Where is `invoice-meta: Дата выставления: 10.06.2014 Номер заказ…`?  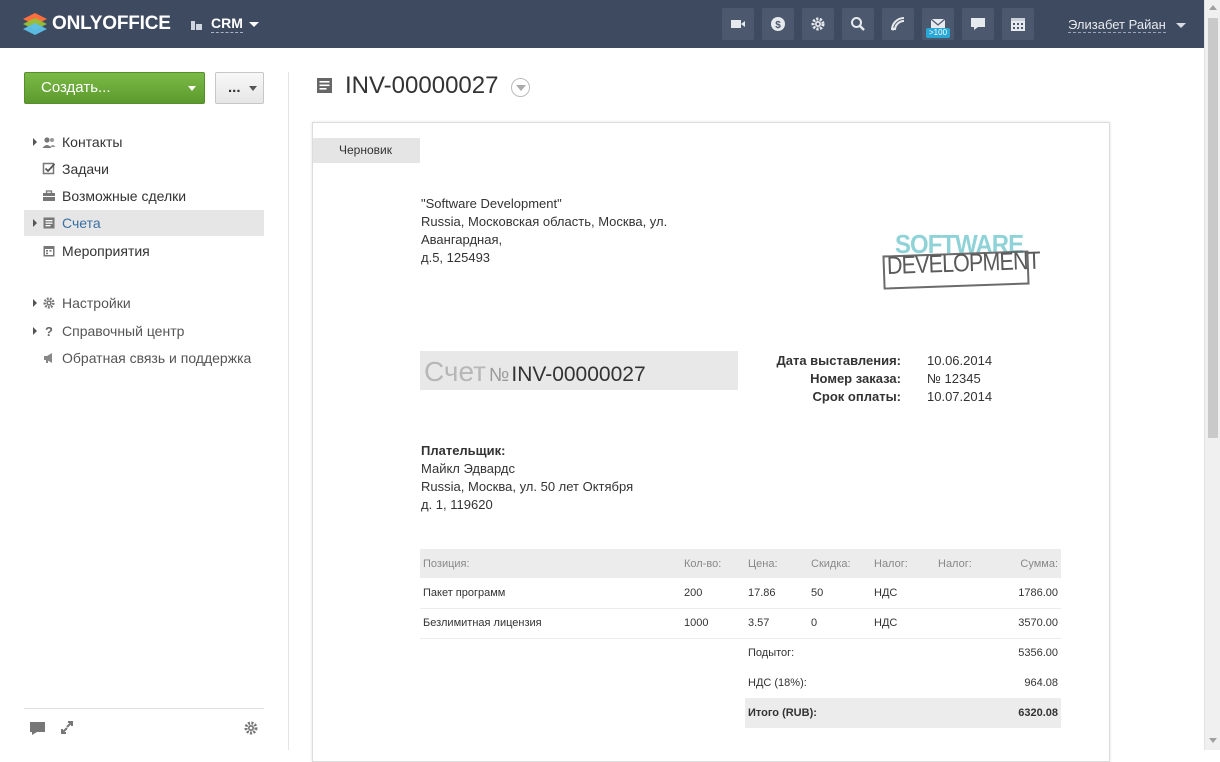 invoice-meta: Дата выставления: 10.06.2014 Номер заказ… is located at coordinates (893, 379).